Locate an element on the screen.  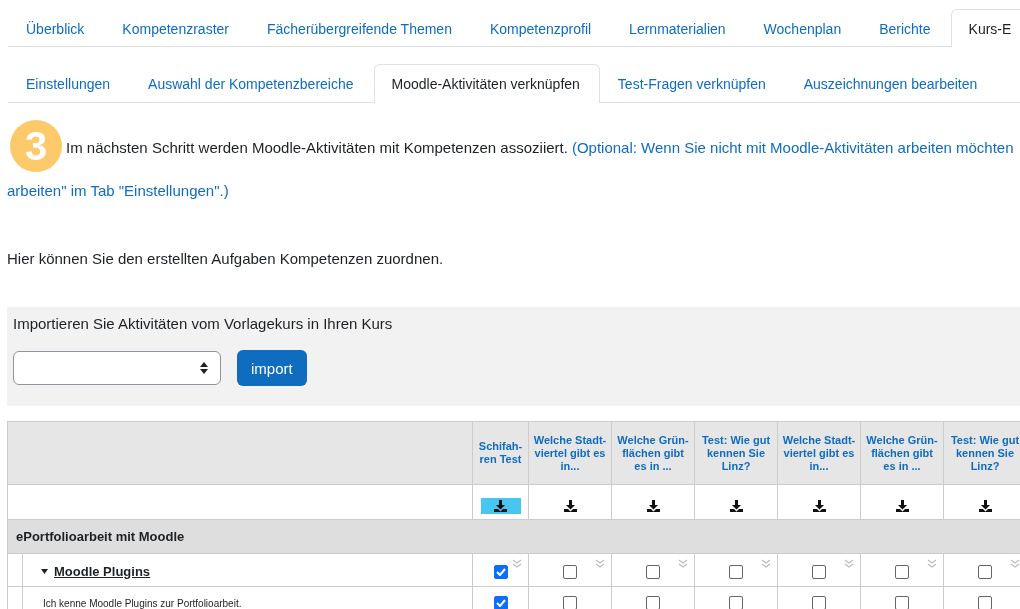
sub-tab: Moodle-Aktivitäten verknüpfen is located at coordinates (486, 83).